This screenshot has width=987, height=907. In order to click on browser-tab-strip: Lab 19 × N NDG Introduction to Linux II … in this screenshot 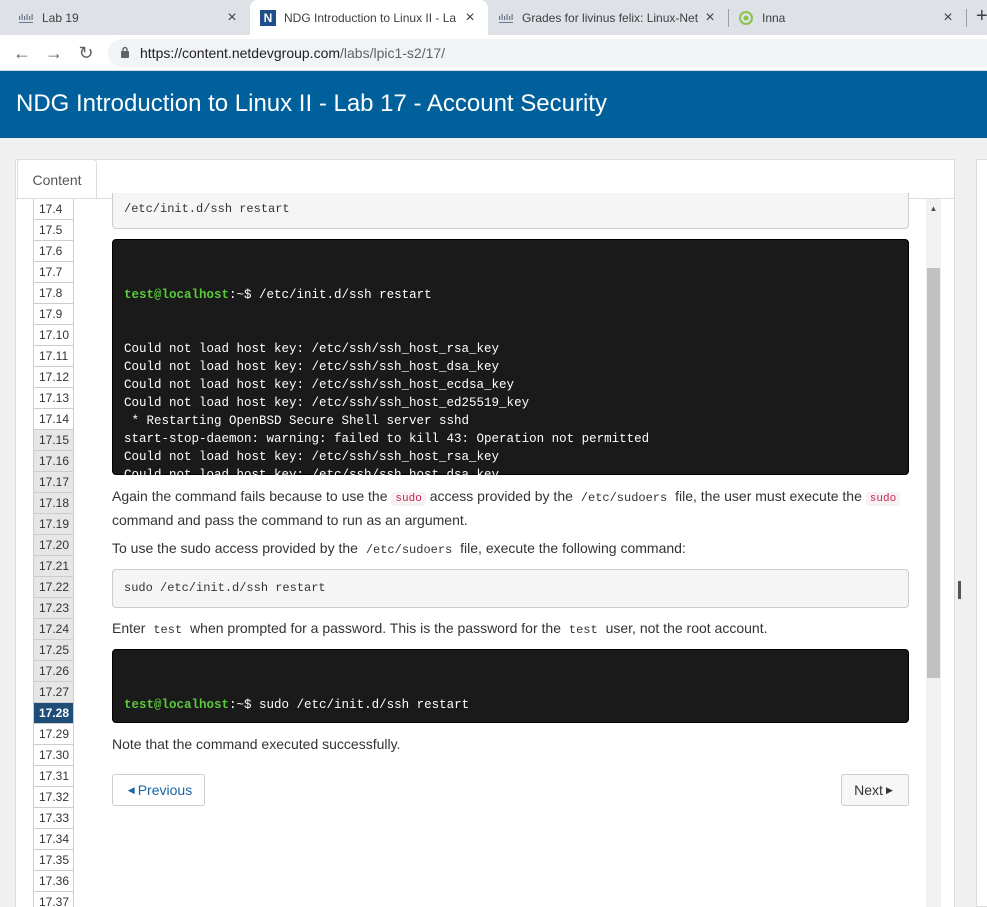, I will do `click(493, 17)`.